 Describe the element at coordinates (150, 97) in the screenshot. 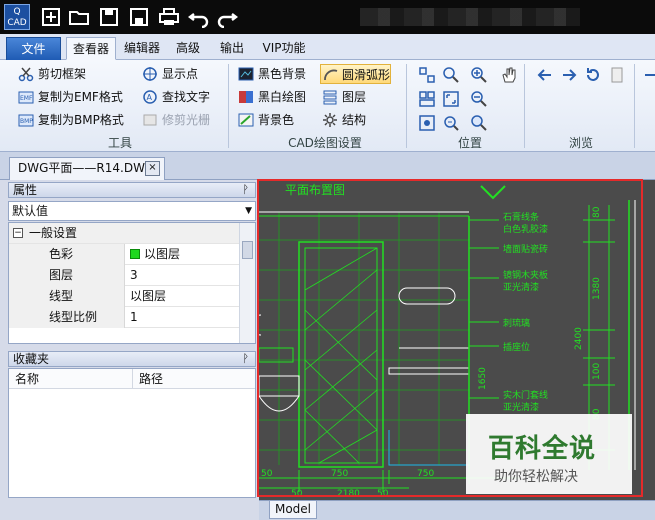

I see `svg-text: A` at that location.